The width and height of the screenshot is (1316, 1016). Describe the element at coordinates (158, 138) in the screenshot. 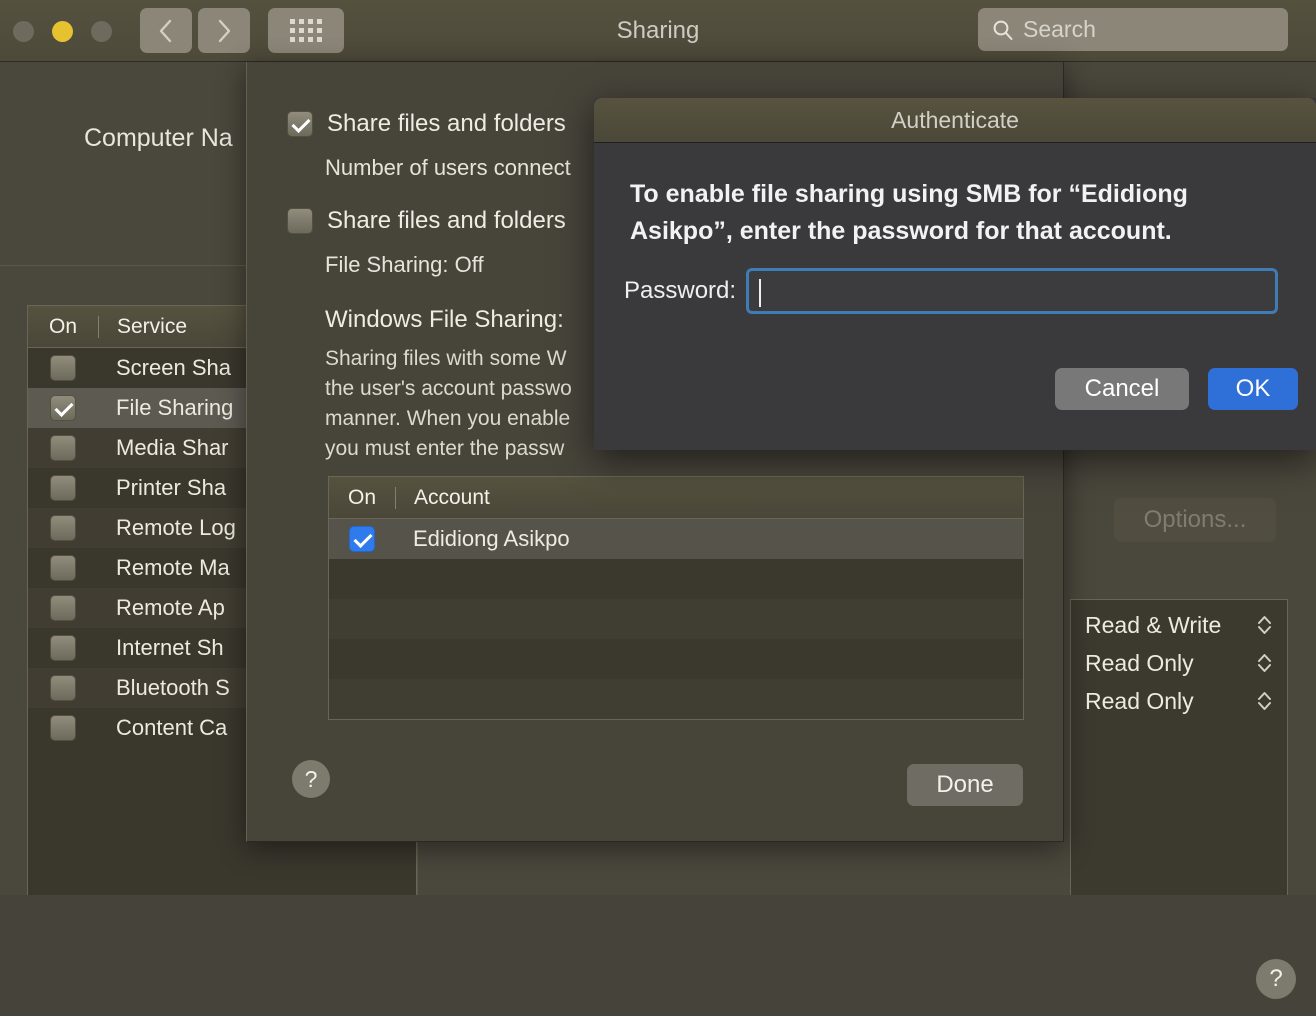

I see `computer-name-label: Computer Na` at that location.